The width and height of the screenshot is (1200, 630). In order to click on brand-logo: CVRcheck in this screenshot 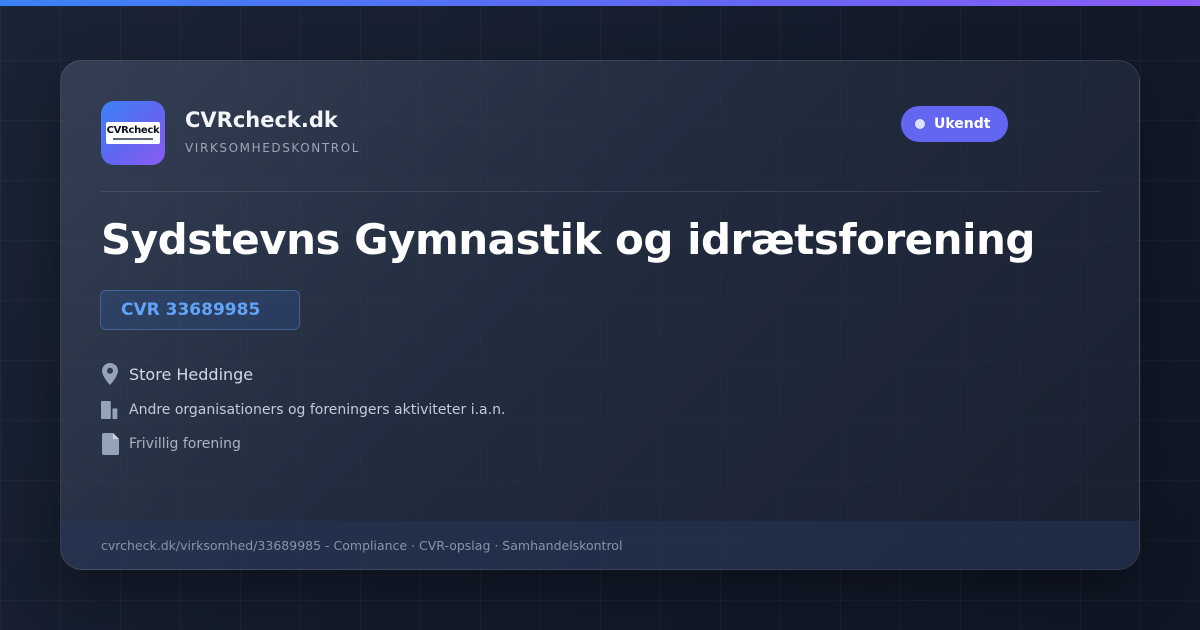, I will do `click(133, 133)`.